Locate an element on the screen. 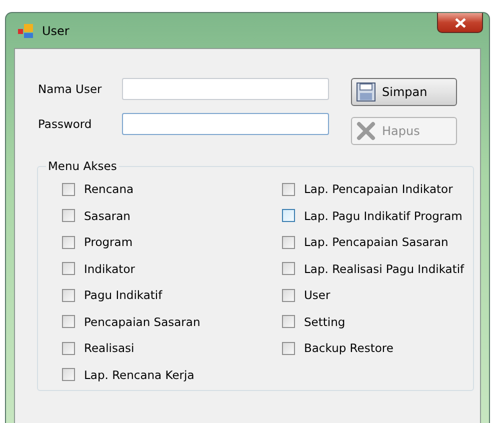 The height and width of the screenshot is (423, 496). group-title: Menu Akses is located at coordinates (82, 166).